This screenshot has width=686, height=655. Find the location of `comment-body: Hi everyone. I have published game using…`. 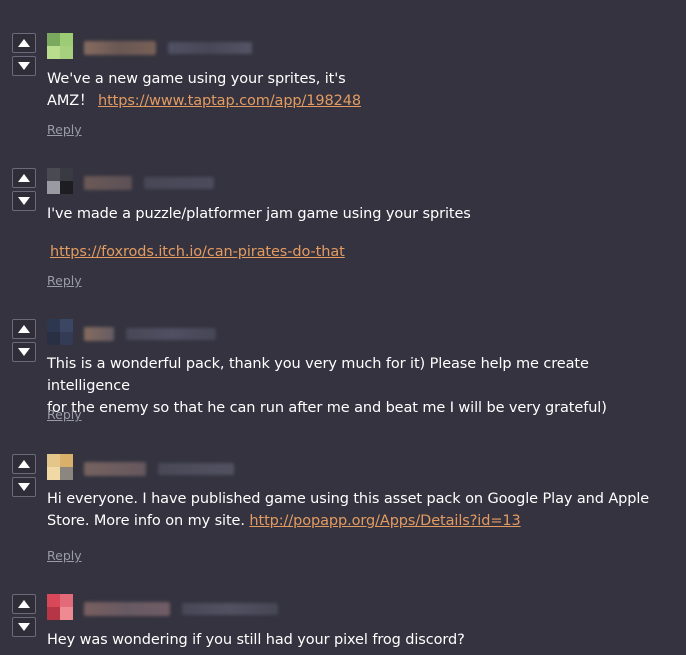

comment-body: Hi everyone. I have published game using… is located at coordinates (357, 510).